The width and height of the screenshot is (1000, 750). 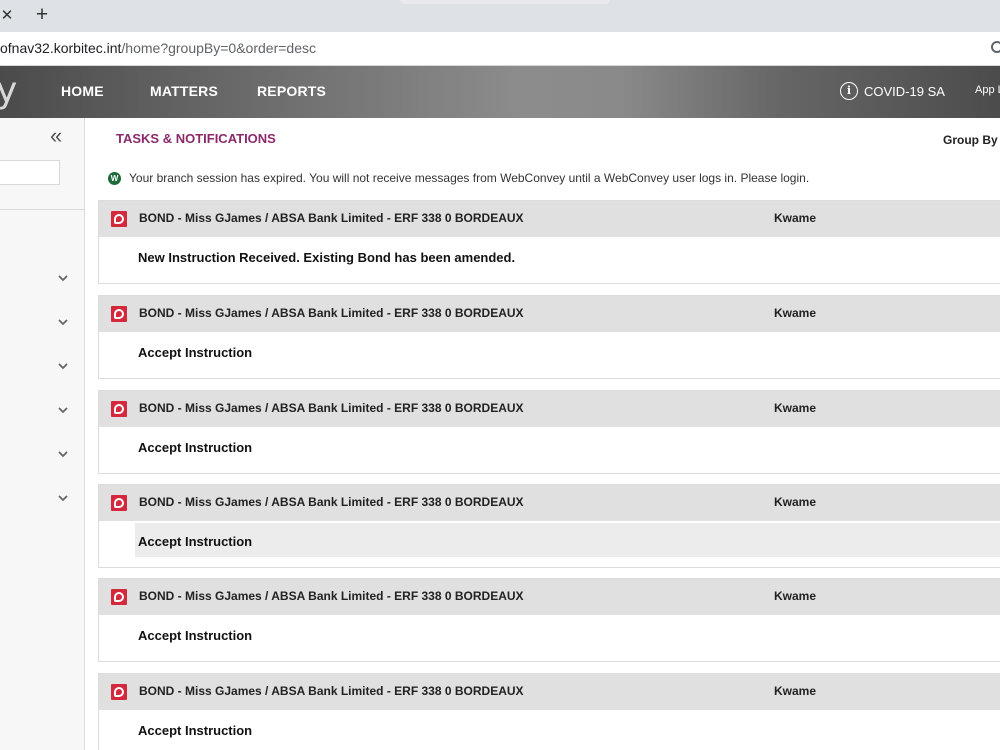 I want to click on covid-label: COVID-19 SA, so click(x=904, y=91).